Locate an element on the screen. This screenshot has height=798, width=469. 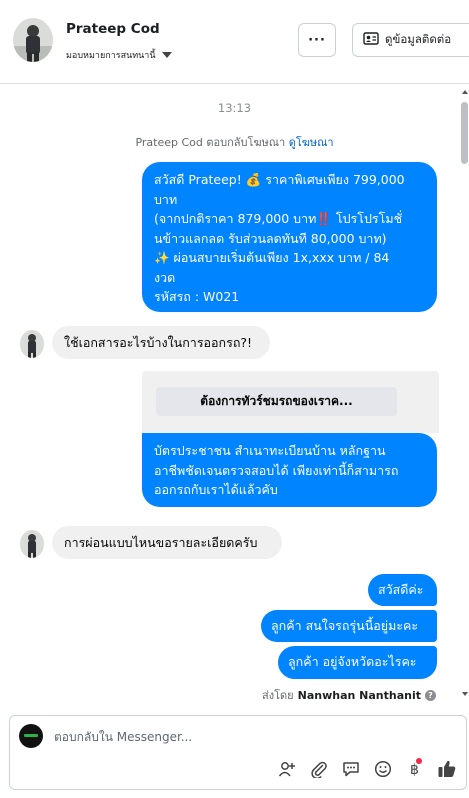
view-contact-details-button: ดูข้อมูลติดต่อ is located at coordinates (410, 40).